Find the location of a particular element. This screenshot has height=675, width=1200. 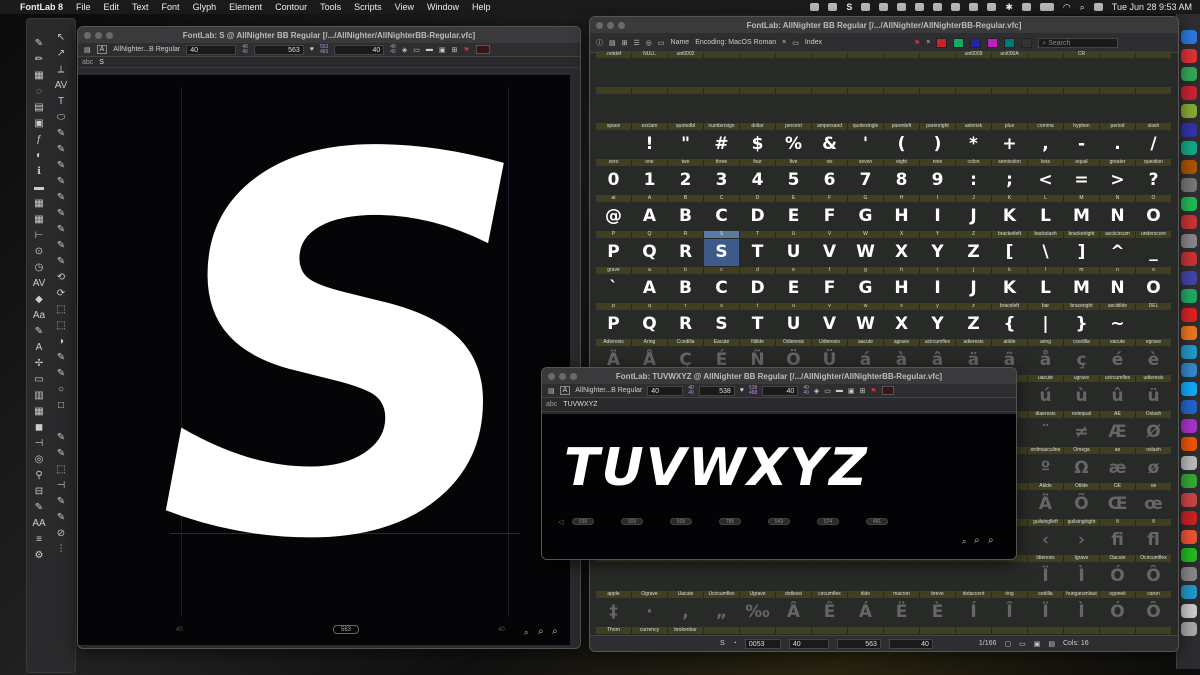

glyph-cell: jJ is located at coordinates (974, 285).